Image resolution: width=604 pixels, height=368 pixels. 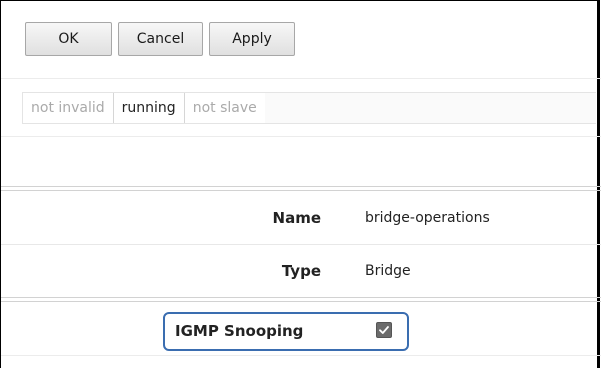 I want to click on type-label: Type, so click(x=301, y=271).